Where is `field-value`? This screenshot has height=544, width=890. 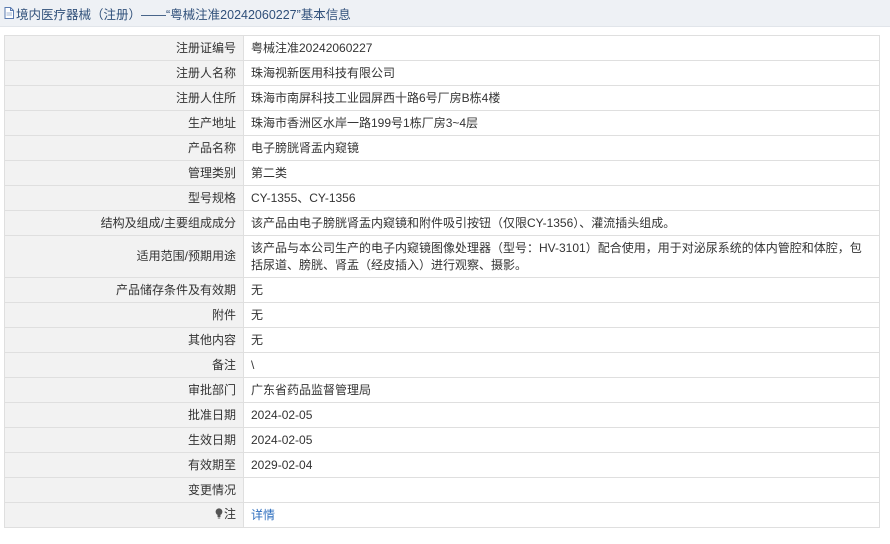
field-value is located at coordinates (561, 490).